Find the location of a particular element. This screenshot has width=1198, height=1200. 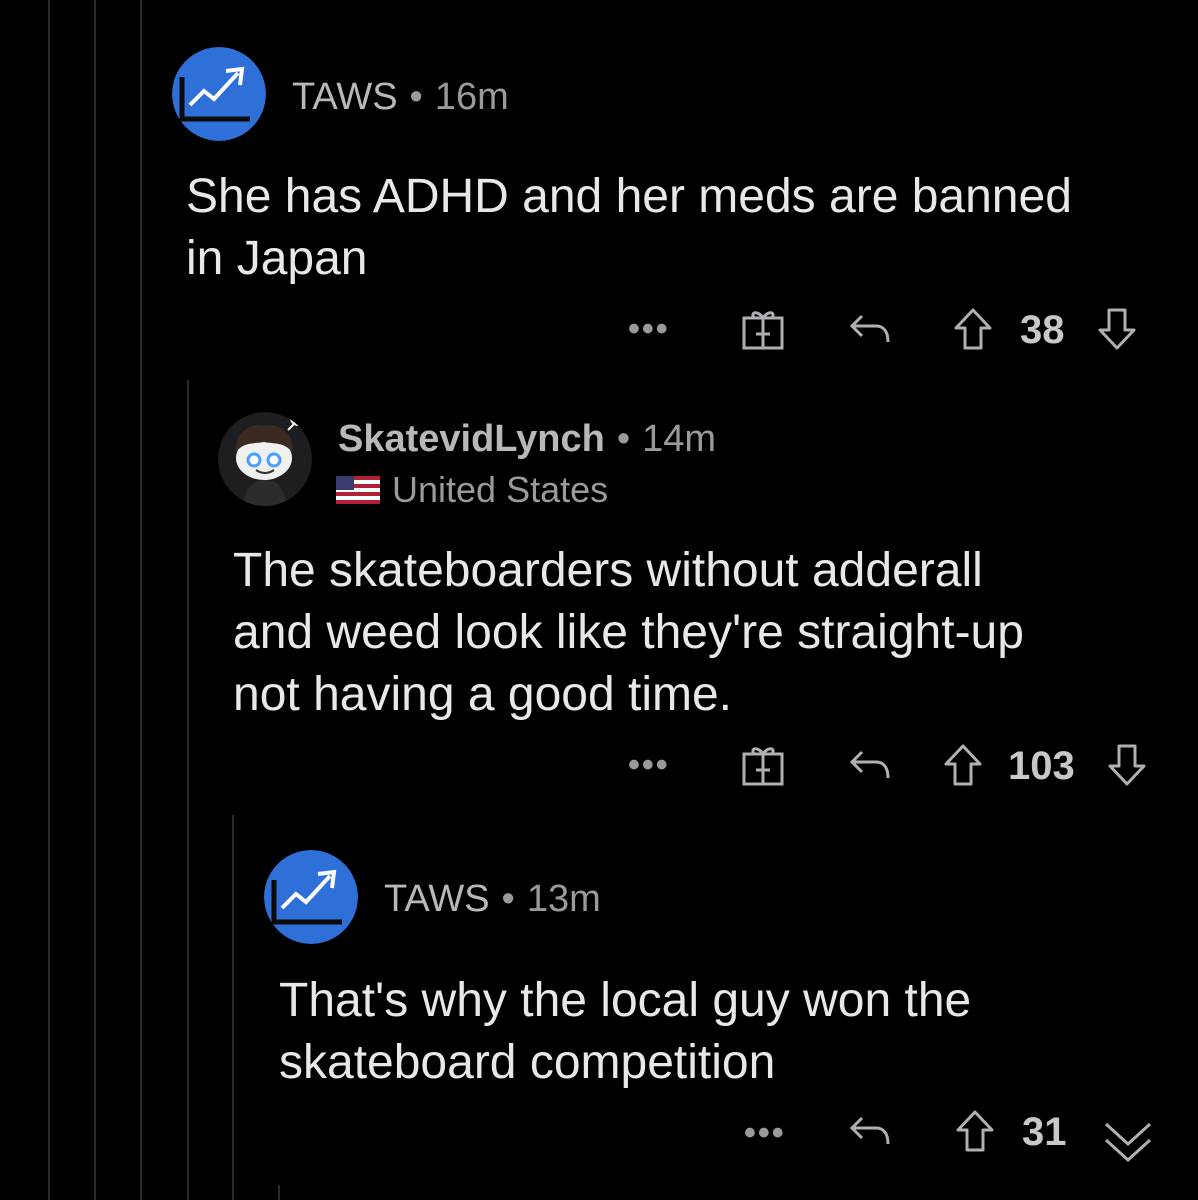

comment-line: She has ADHD and her meds are banned is located at coordinates (629, 196).